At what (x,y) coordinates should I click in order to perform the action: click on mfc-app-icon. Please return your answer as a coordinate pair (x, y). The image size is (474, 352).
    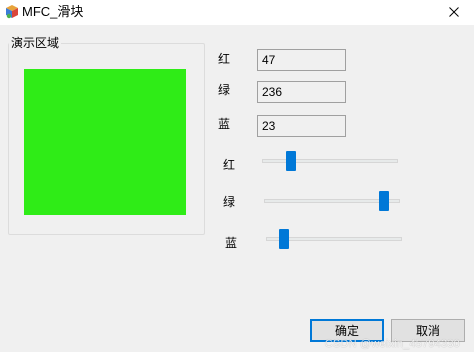
    Looking at the image, I should click on (12, 12).